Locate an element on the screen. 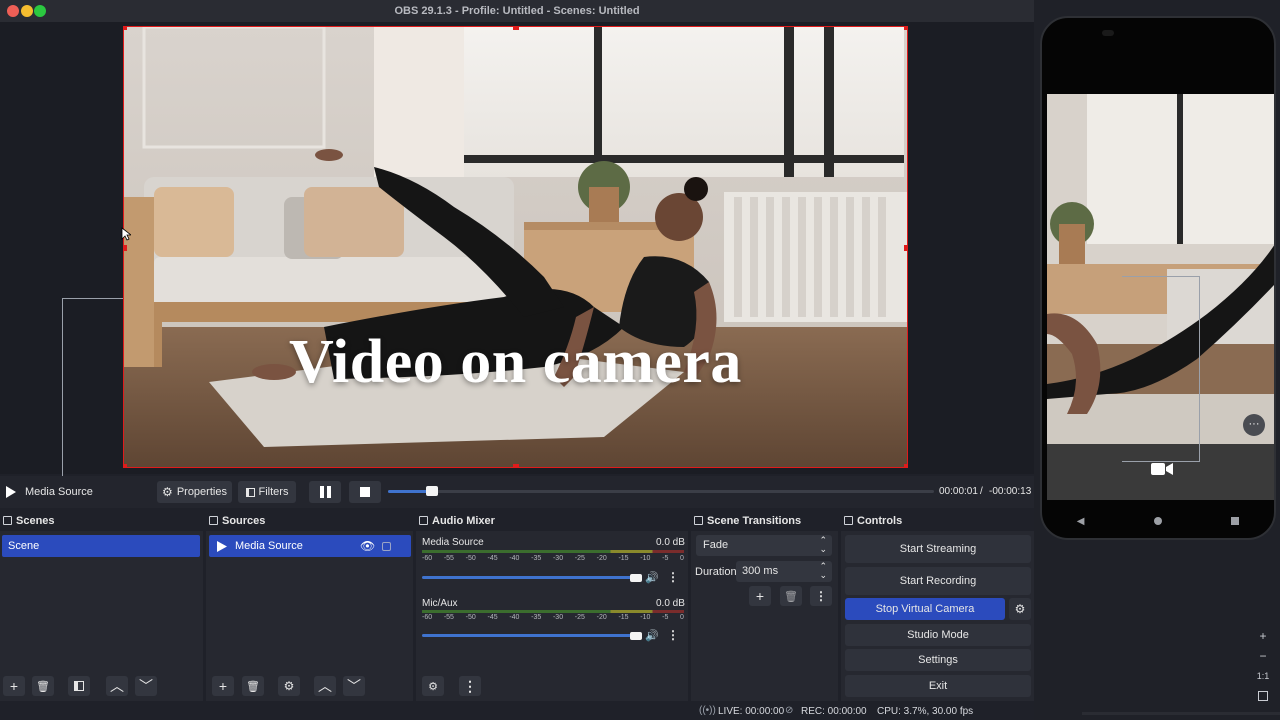 The height and width of the screenshot is (720, 1280). phone-area-scrollbar is located at coordinates (1181, 713).